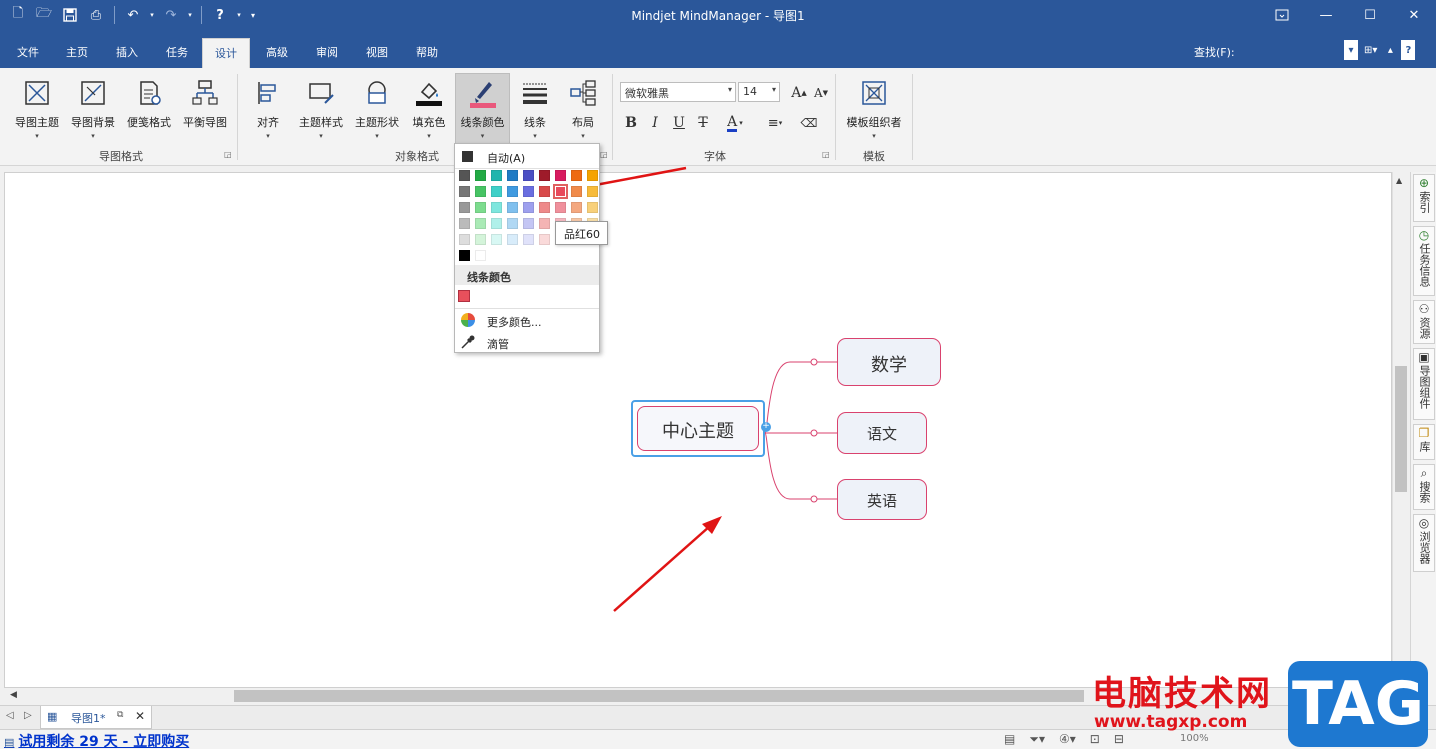  What do you see at coordinates (1095, 739) in the screenshot?
I see `fit-map-icon: ⊡` at bounding box center [1095, 739].